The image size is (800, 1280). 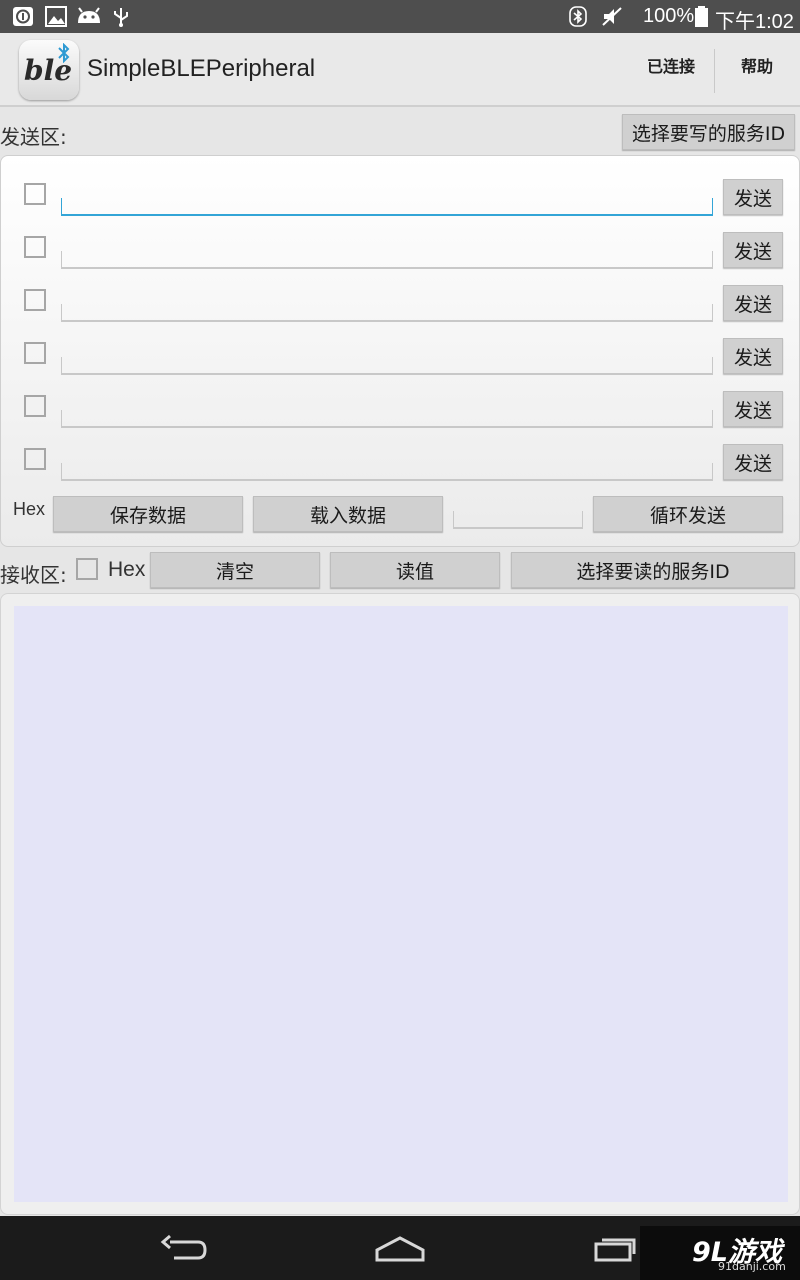 I want to click on load-data-button: 载入数据, so click(x=348, y=514).